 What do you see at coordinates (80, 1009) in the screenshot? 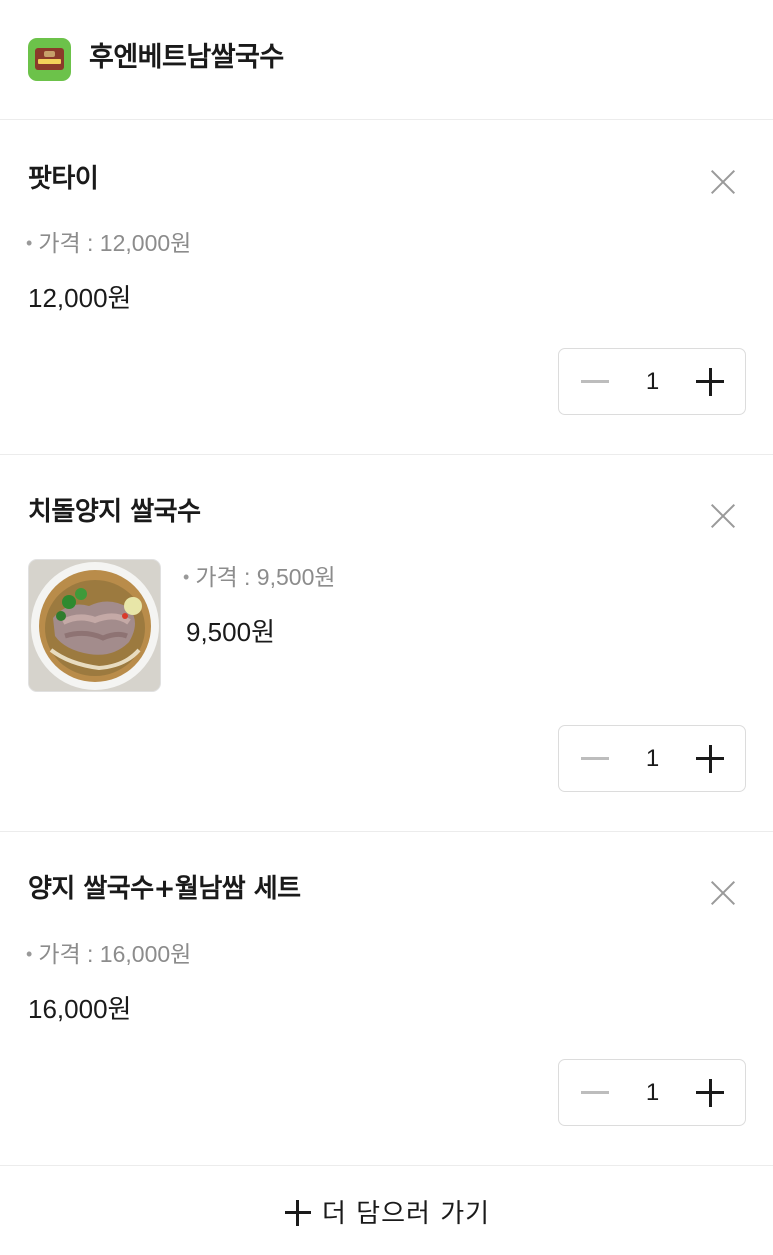
I see `item-total-price: 16,000원` at bounding box center [80, 1009].